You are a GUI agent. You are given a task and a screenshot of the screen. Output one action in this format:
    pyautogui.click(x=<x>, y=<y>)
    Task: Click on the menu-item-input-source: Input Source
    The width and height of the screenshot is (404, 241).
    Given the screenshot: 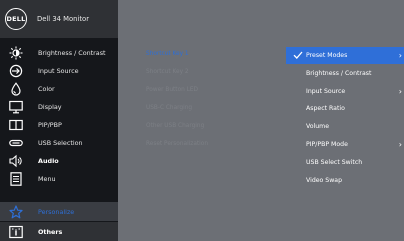 What is the action you would take?
    pyautogui.click(x=59, y=71)
    